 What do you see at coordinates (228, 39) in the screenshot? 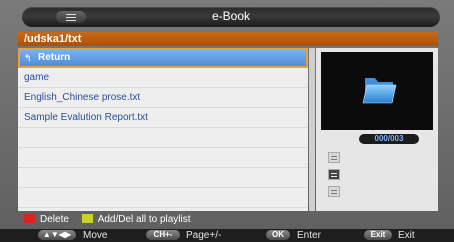
I see `path-breadcrumb: /udska1/txt` at bounding box center [228, 39].